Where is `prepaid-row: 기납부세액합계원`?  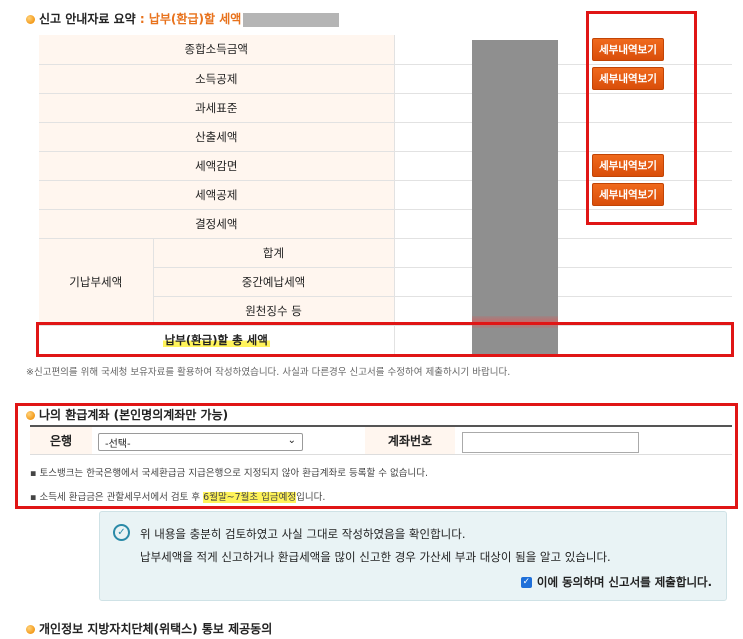
prepaid-row: 기납부세액합계원 is located at coordinates (385, 282).